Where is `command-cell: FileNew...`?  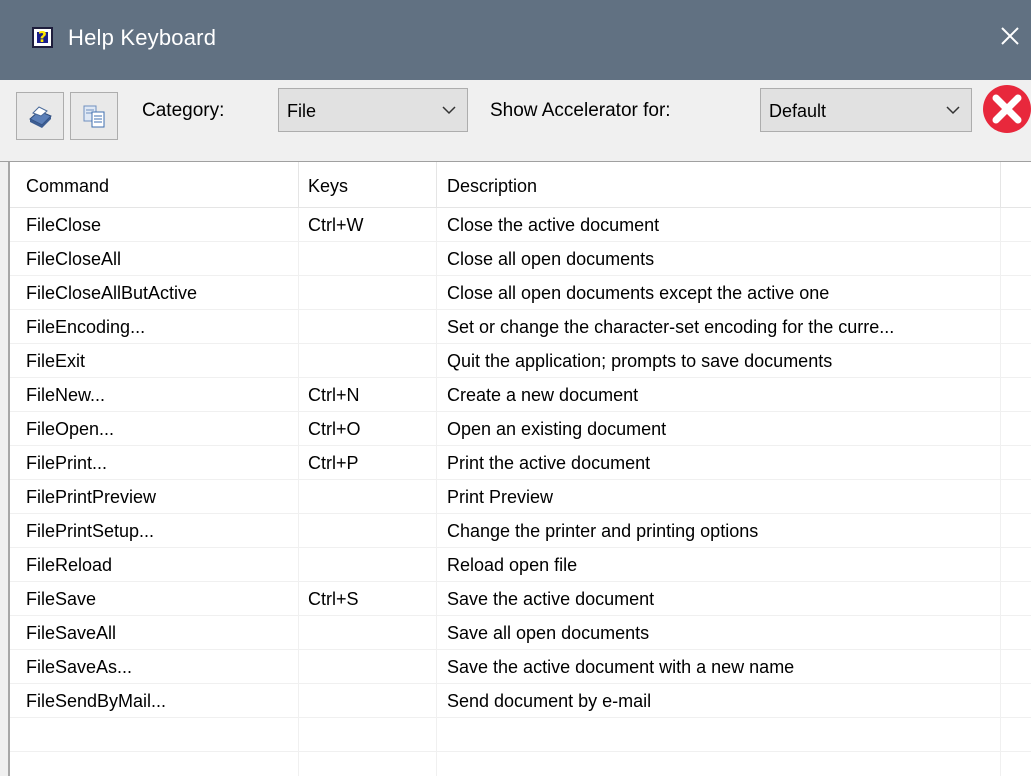
command-cell: FileNew... is located at coordinates (66, 395).